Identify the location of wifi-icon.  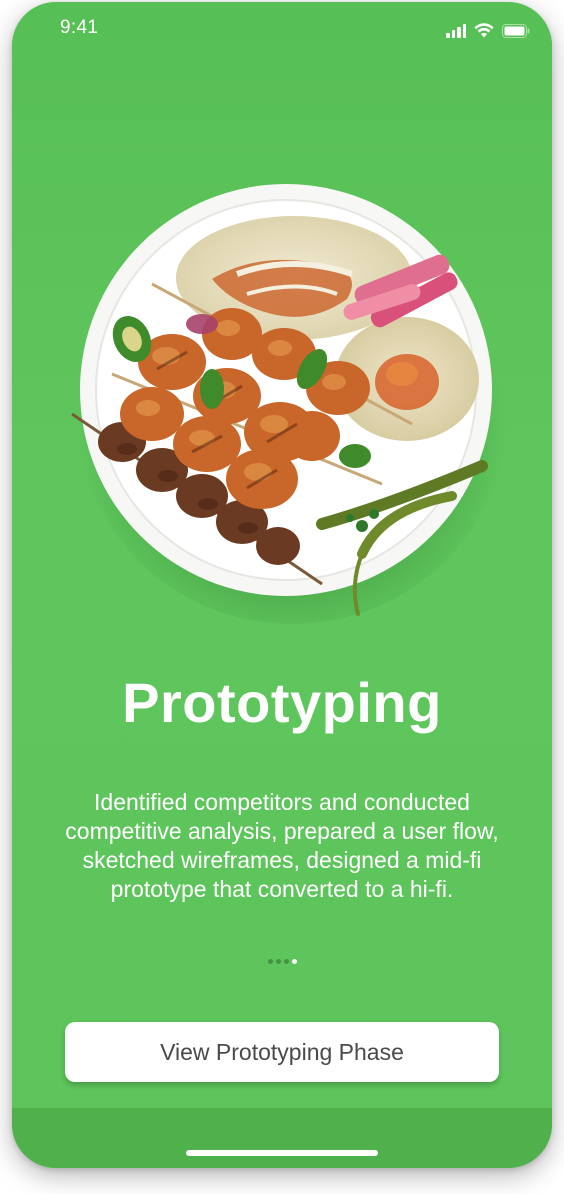
(484, 30).